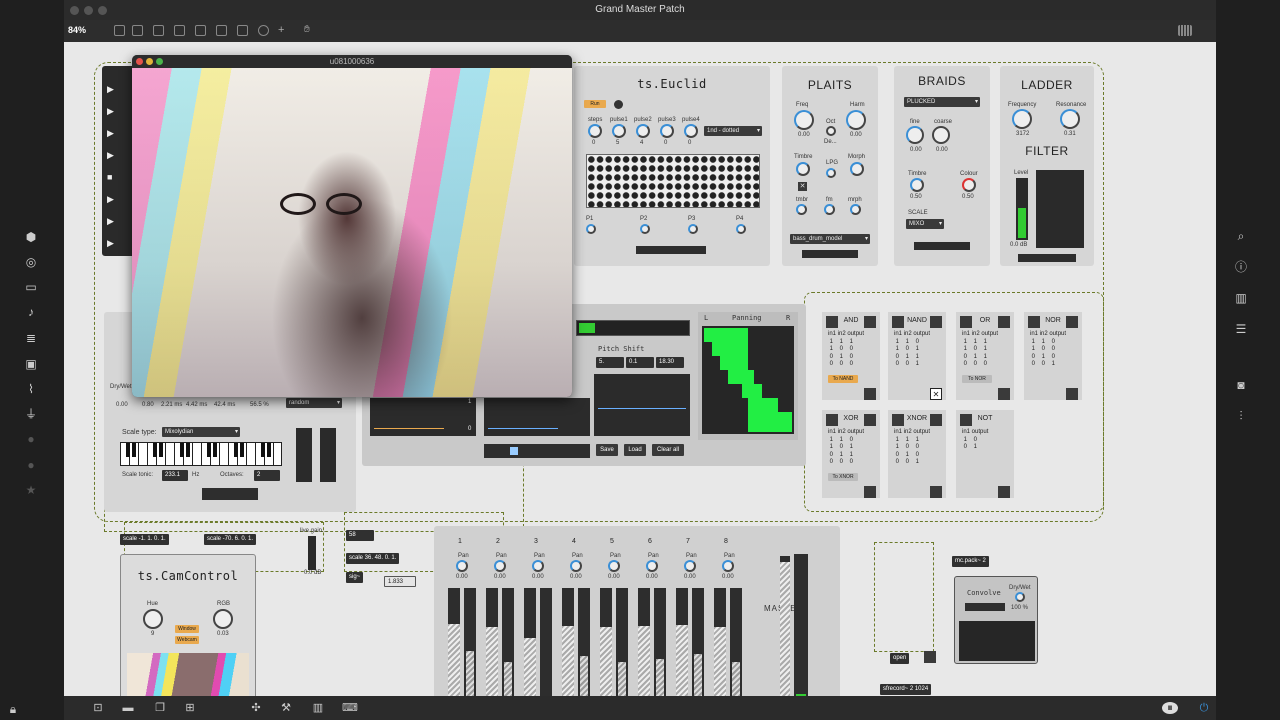  Describe the element at coordinates (645, 229) in the screenshot. I see `p2-knob` at that location.